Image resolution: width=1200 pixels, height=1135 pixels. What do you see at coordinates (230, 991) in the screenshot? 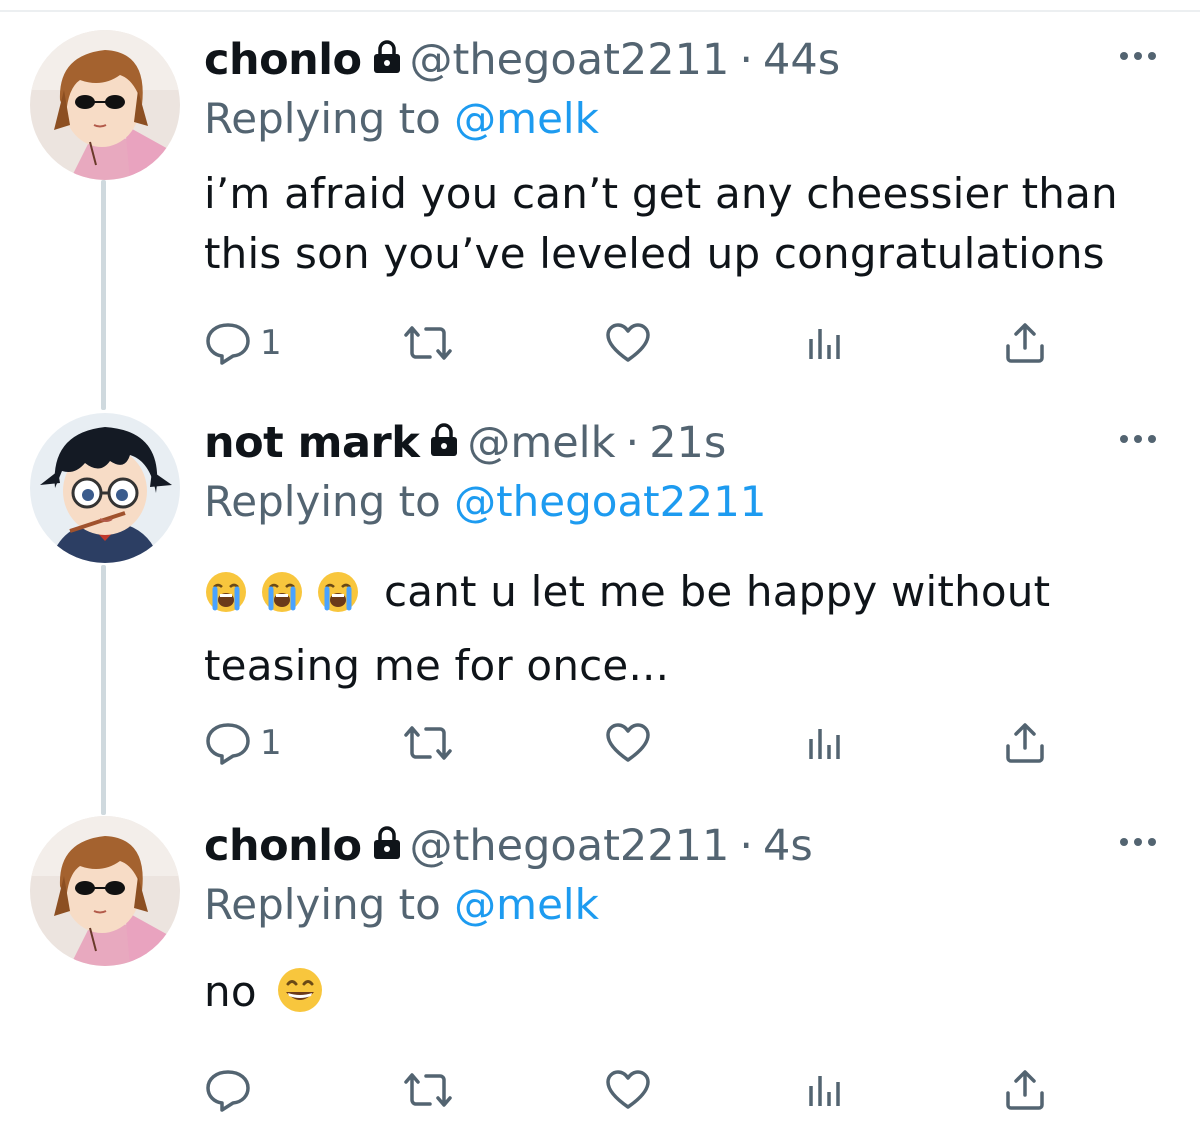
I see `tweet-text-line: no` at bounding box center [230, 991].